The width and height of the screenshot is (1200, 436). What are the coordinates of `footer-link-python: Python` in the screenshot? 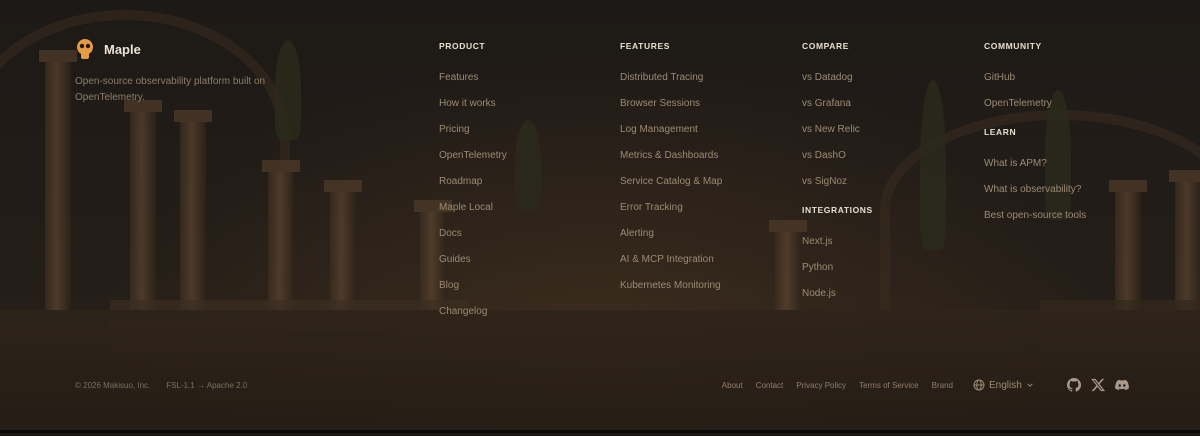 It's located at (817, 267).